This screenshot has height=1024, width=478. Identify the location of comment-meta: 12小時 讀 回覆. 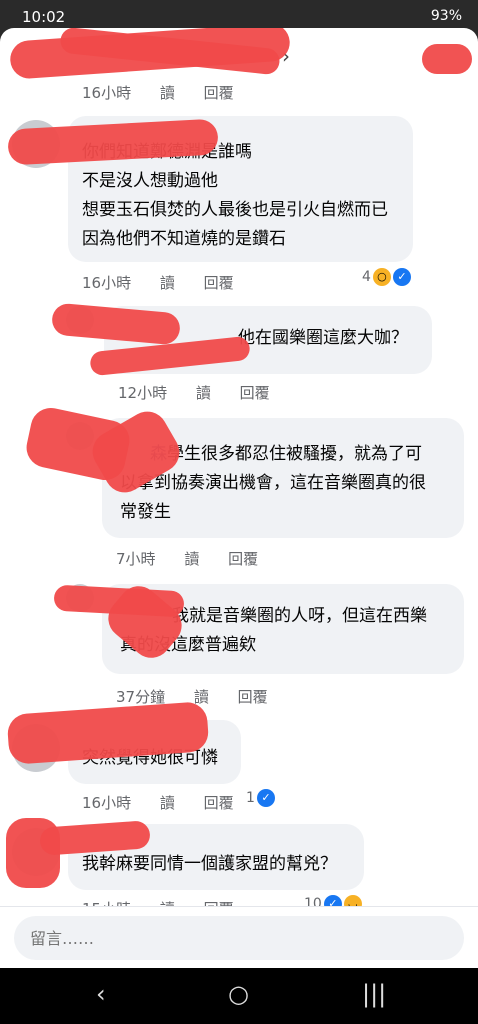
(206, 392).